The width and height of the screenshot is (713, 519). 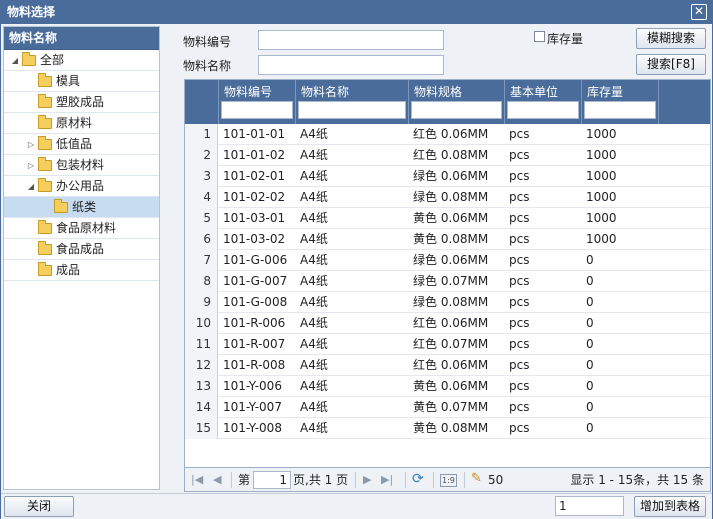 What do you see at coordinates (201, 218) in the screenshot?
I see `row-number: 5` at bounding box center [201, 218].